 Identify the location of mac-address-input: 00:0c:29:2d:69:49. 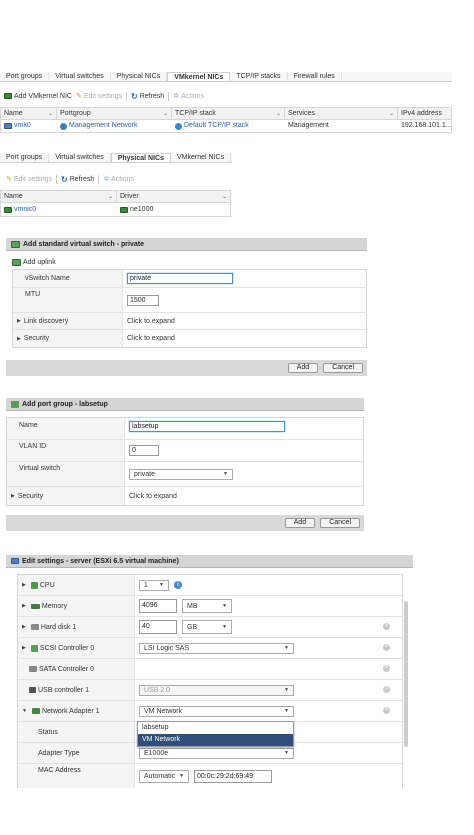
(233, 776).